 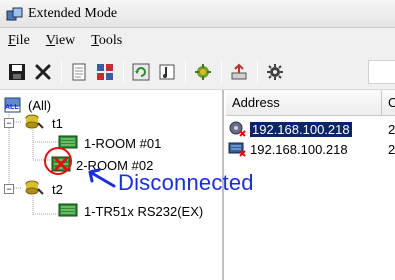 I want to click on tree-item-group-t1: − t1, so click(x=33, y=123).